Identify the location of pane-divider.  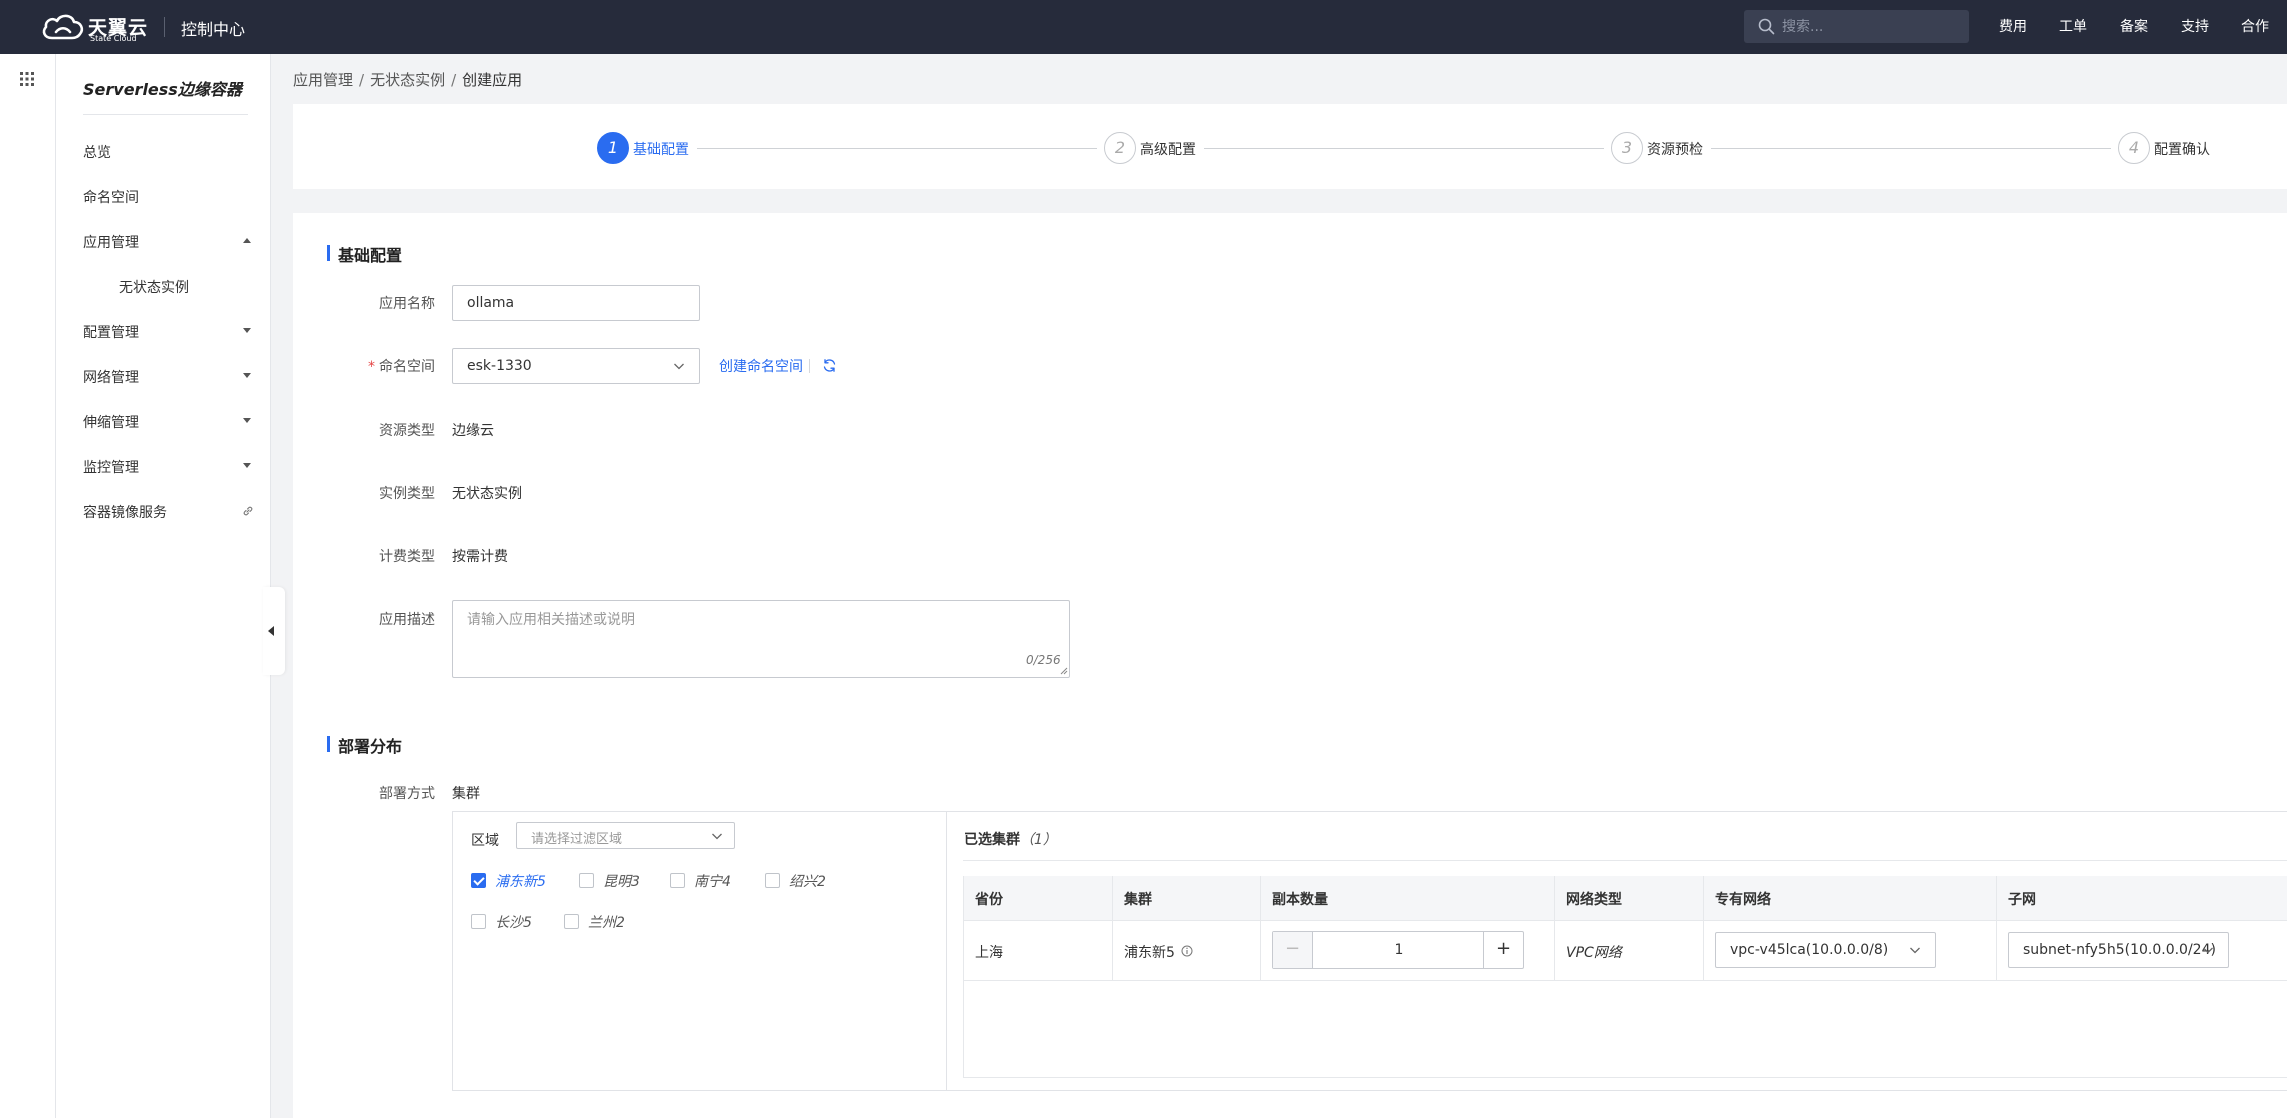
(1625, 860).